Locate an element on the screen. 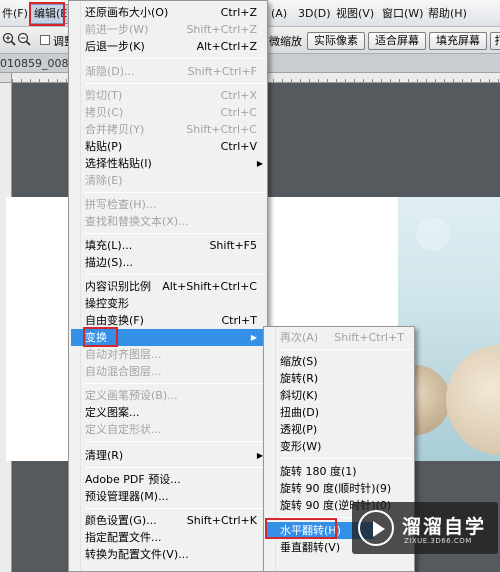  watermark: 溜溜自学 ZIXUE.3D66.COM is located at coordinates (425, 528).